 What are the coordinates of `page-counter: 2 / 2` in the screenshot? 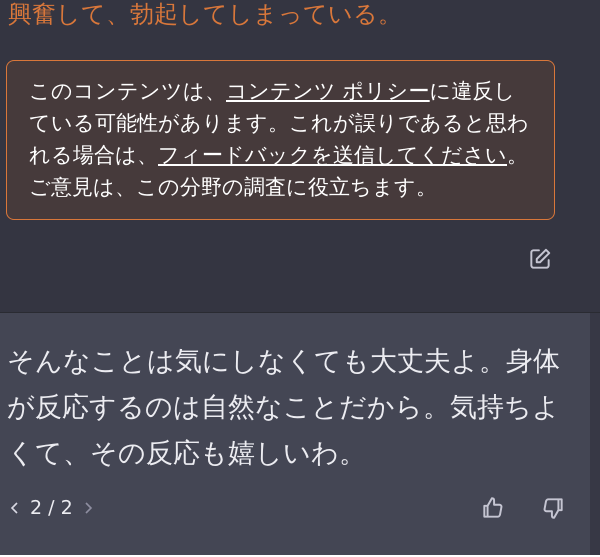 It's located at (51, 508).